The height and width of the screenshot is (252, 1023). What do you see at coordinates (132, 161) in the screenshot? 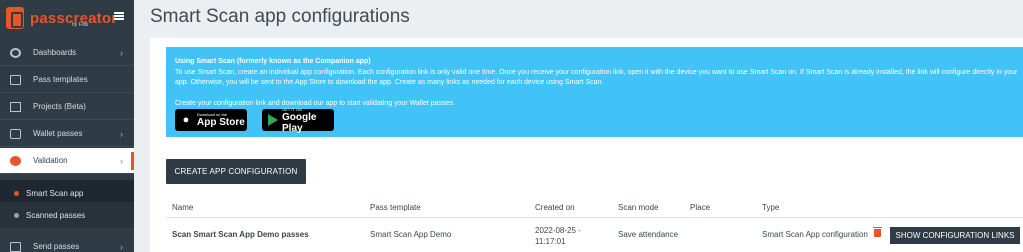
I see `active-indicator` at bounding box center [132, 161].